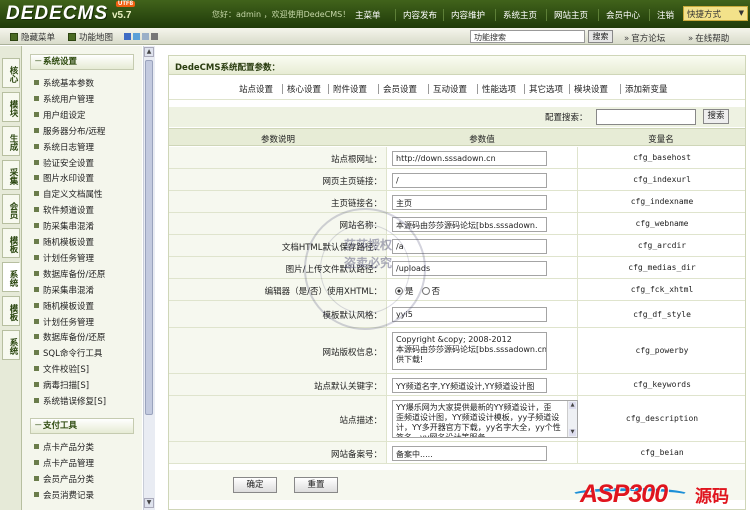 This screenshot has height=510, width=750. What do you see at coordinates (662, 223) in the screenshot?
I see `row-variable: cfg_webname` at bounding box center [662, 223].